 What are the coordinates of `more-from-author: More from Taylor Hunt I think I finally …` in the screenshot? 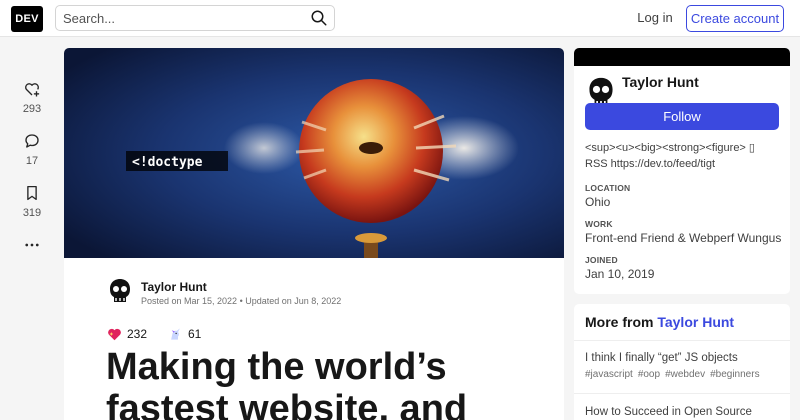 It's located at (682, 362).